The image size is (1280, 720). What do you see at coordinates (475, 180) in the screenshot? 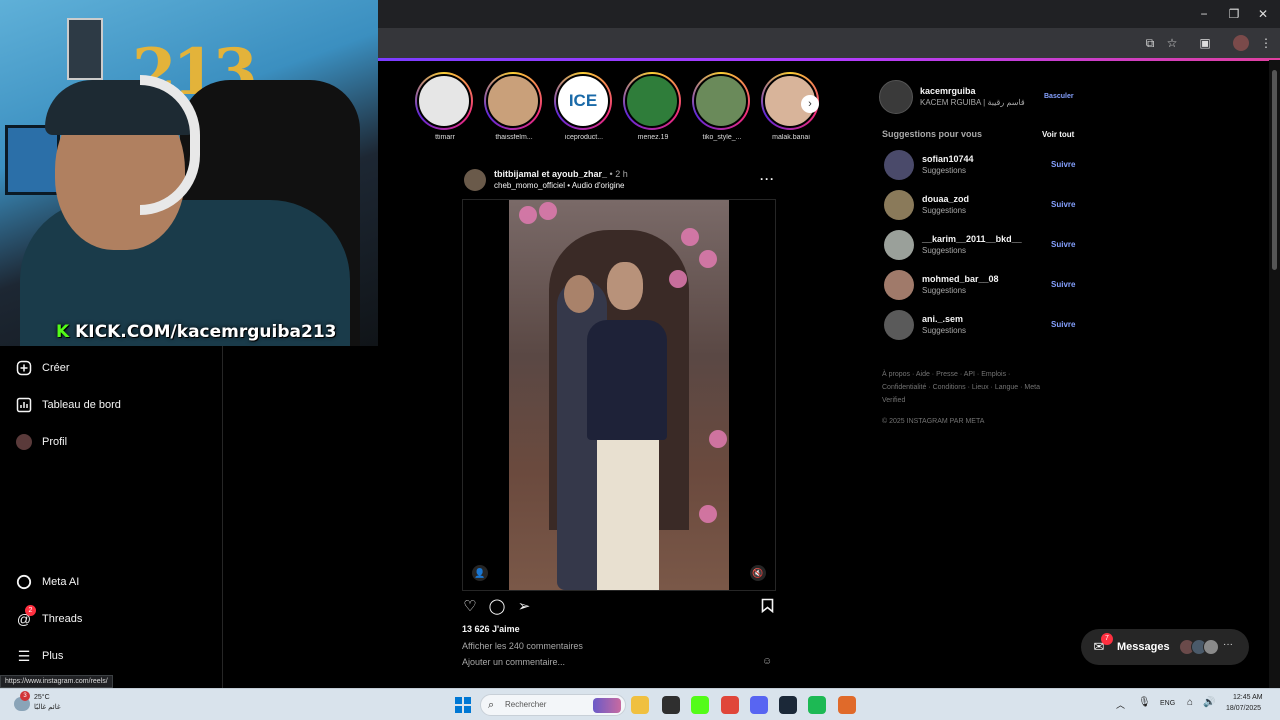
I see `post-avatar` at bounding box center [475, 180].